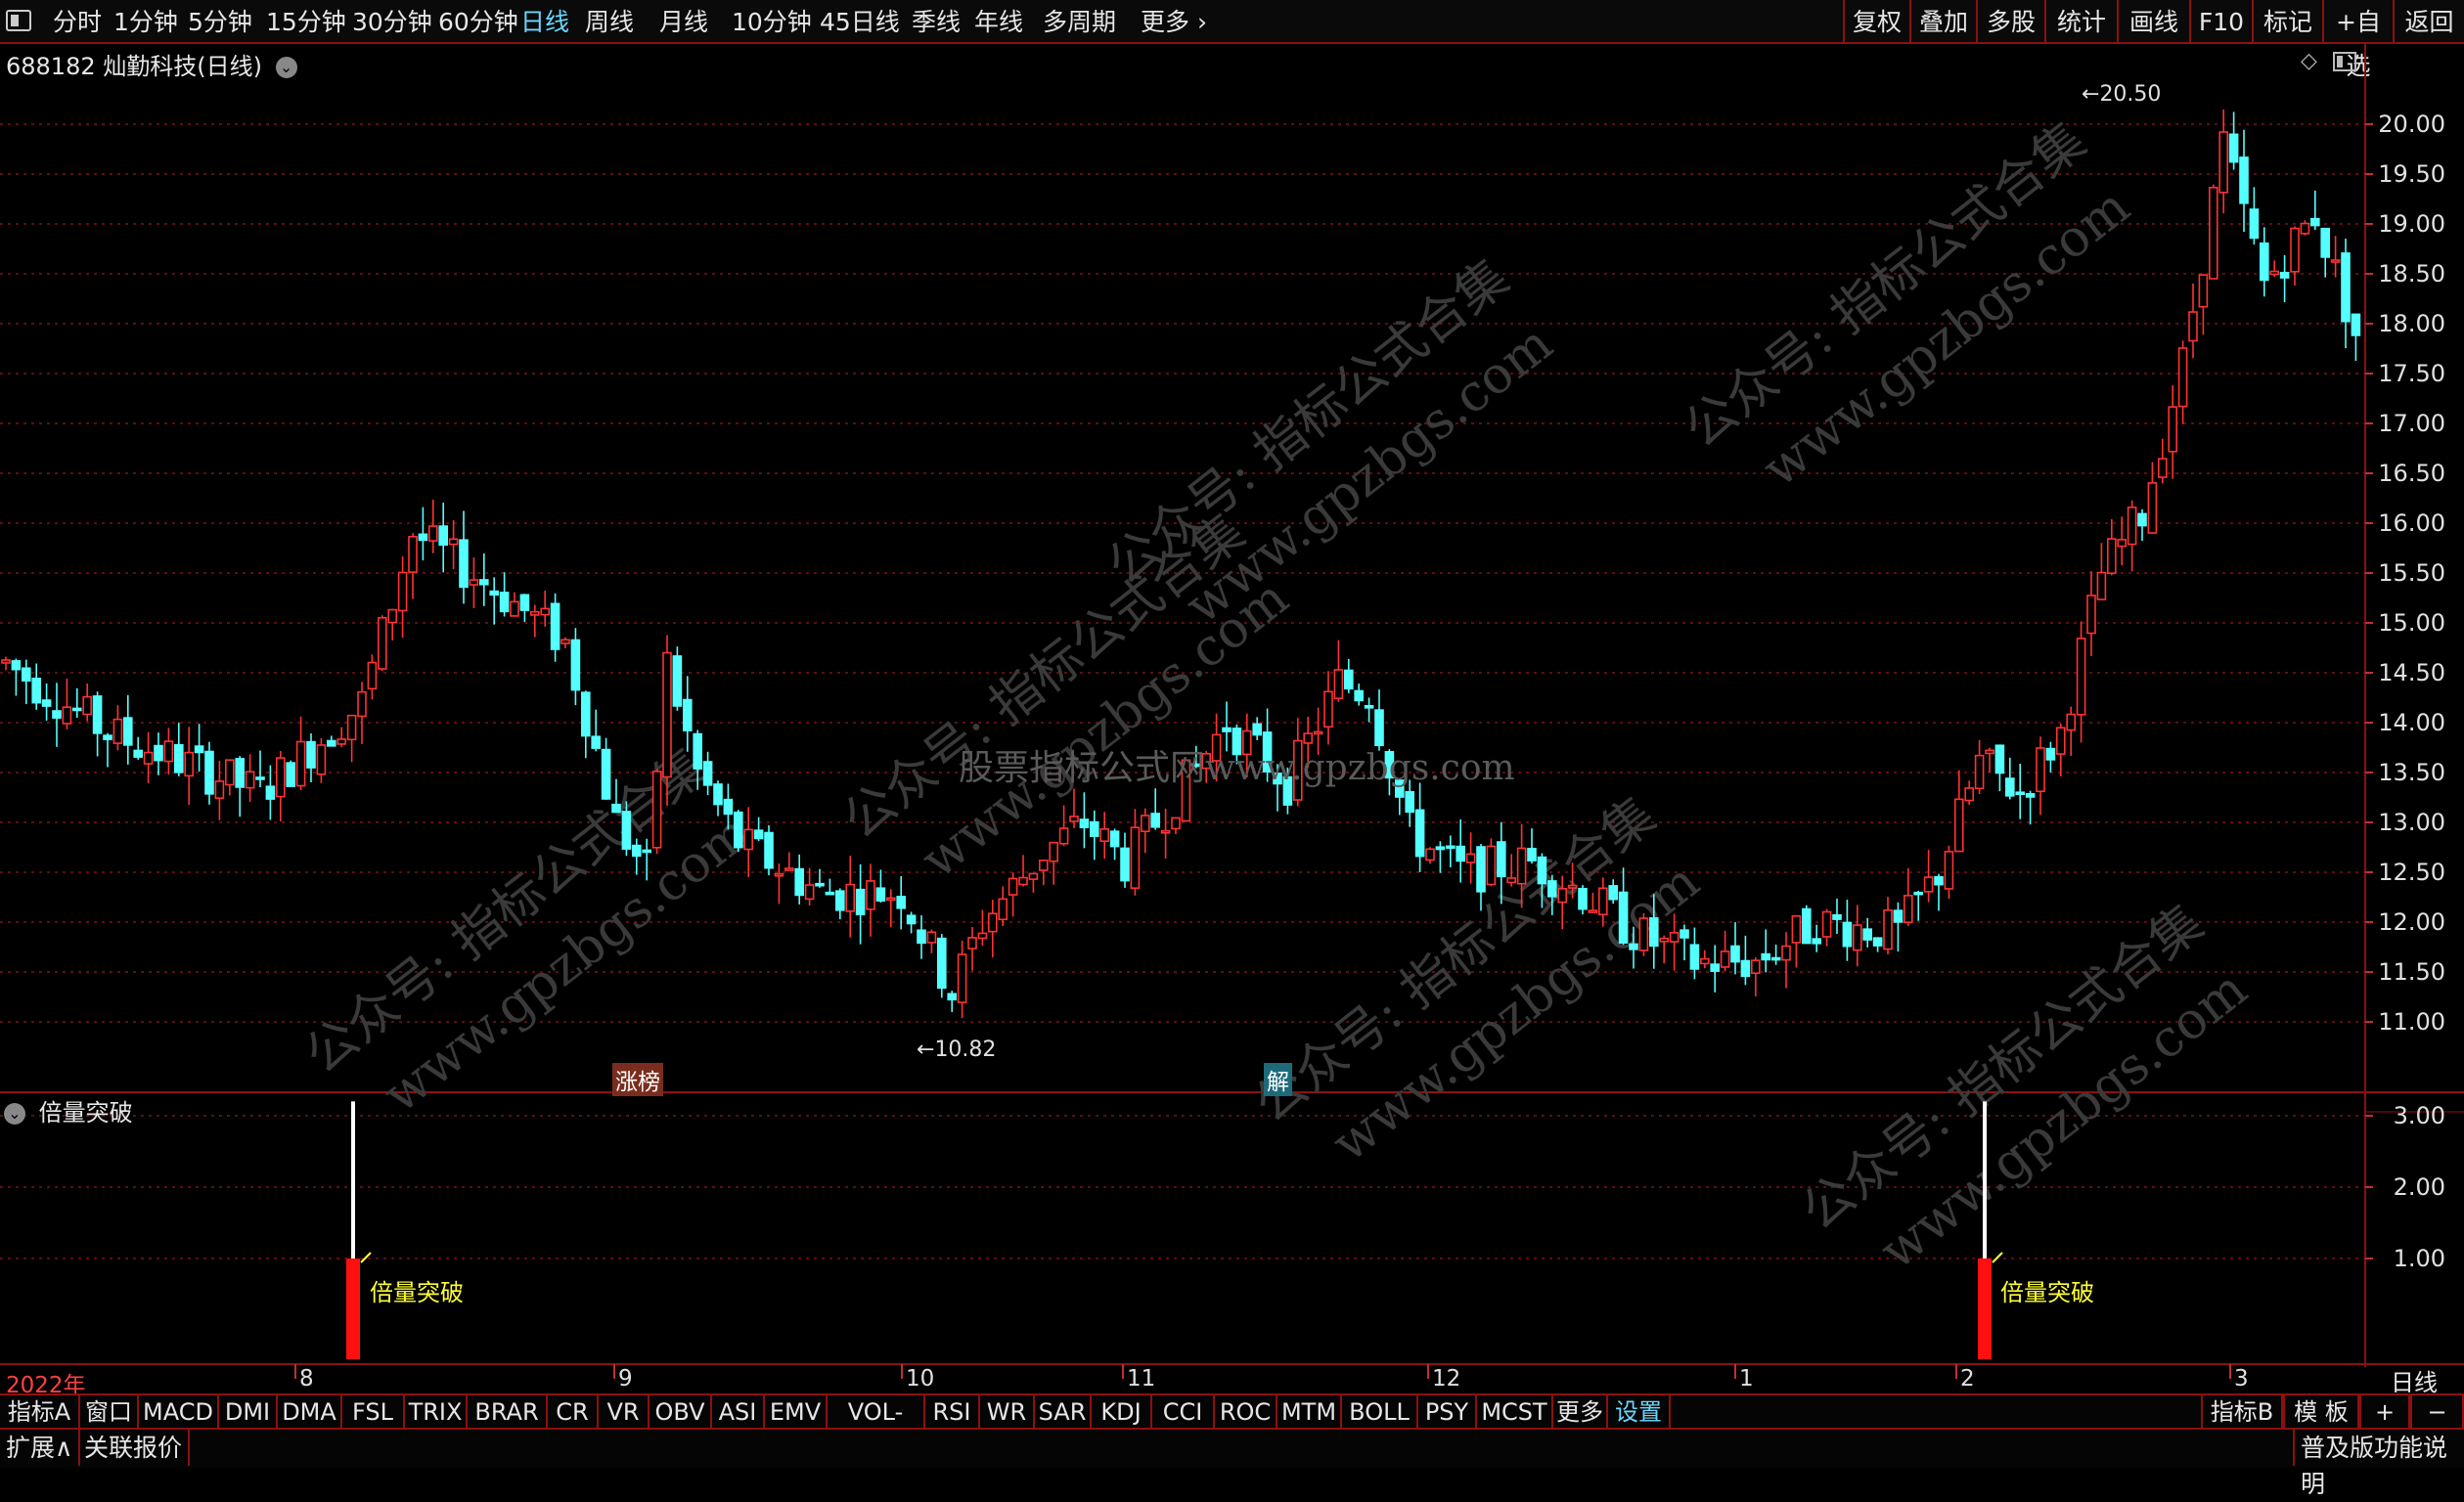 This screenshot has width=2464, height=1502. Describe the element at coordinates (1278, 1080) in the screenshot. I see `jie-tag: 解` at that location.